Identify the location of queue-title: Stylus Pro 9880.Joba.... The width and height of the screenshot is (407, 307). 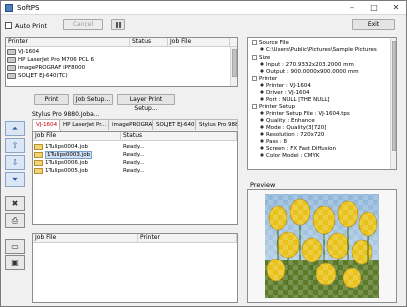
(66, 114).